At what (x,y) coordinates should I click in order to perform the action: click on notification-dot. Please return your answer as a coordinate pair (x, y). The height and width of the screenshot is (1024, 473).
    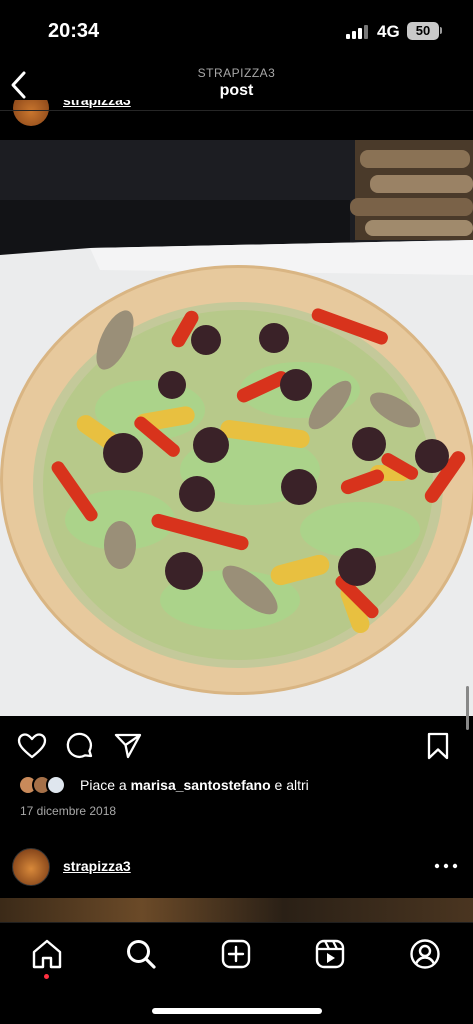
    Looking at the image, I should click on (46, 976).